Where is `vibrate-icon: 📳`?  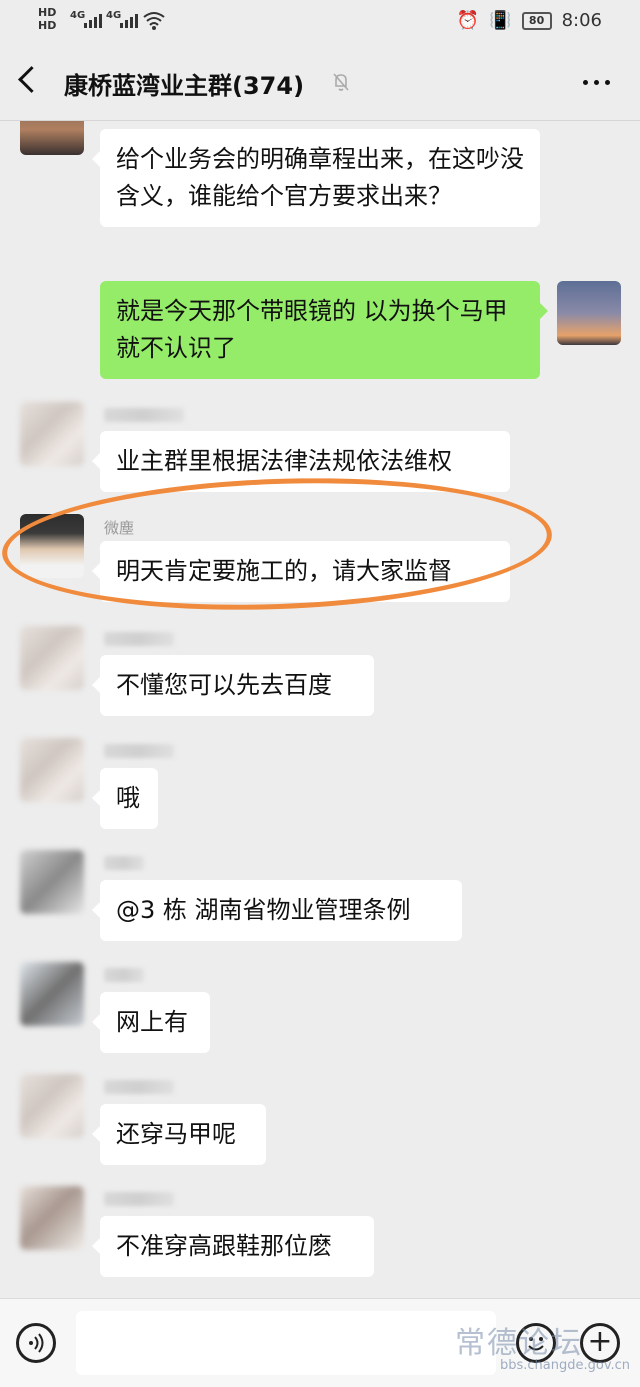 vibrate-icon: 📳 is located at coordinates (500, 20).